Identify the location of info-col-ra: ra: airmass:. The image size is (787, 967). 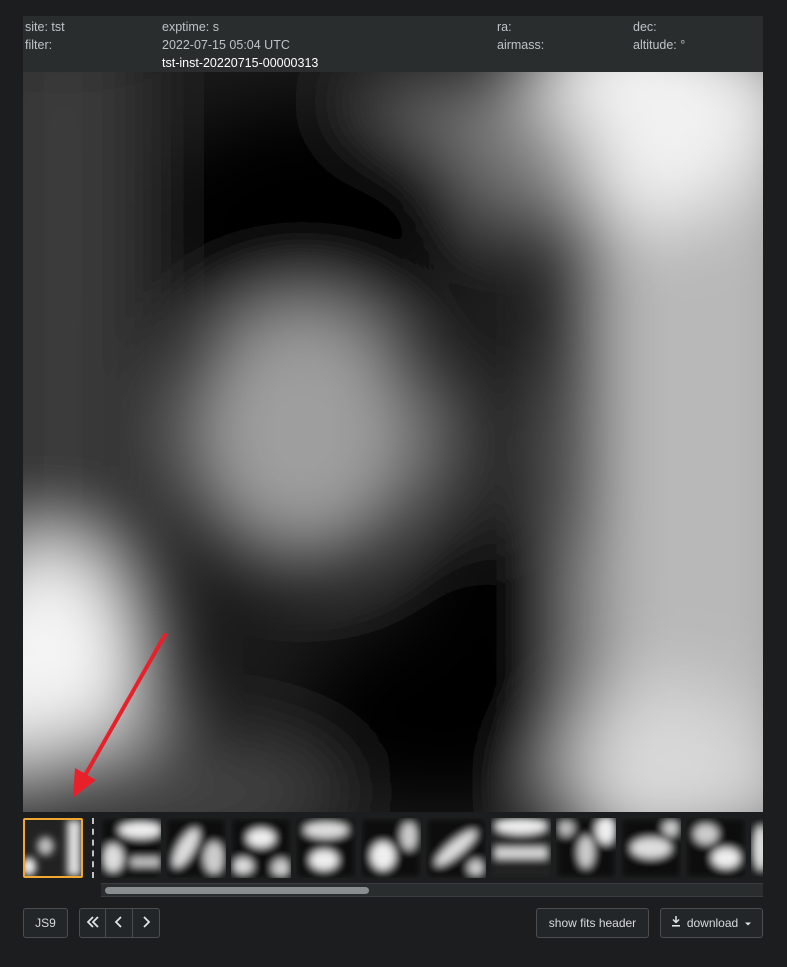
(520, 36).